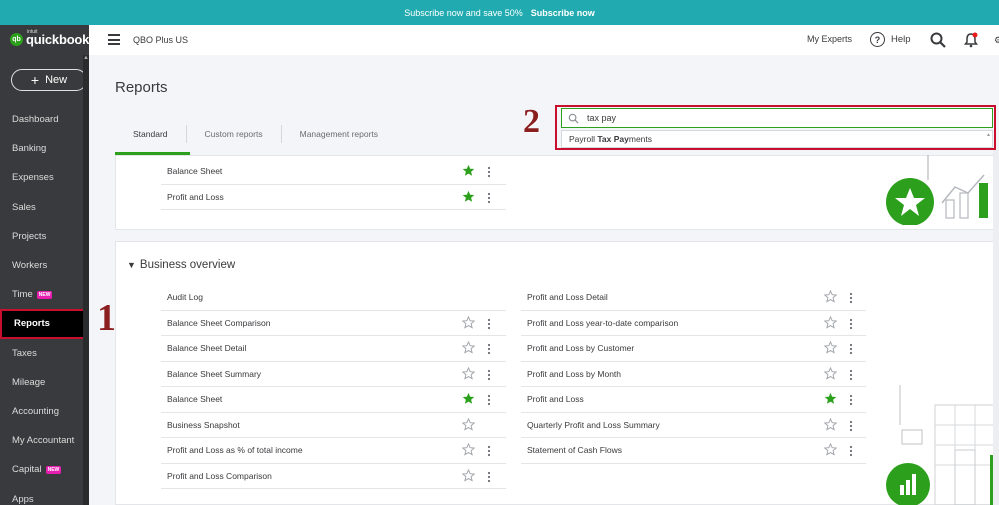 The height and width of the screenshot is (505, 999). I want to click on sidebar-item-sales: Sales›, so click(44, 207).